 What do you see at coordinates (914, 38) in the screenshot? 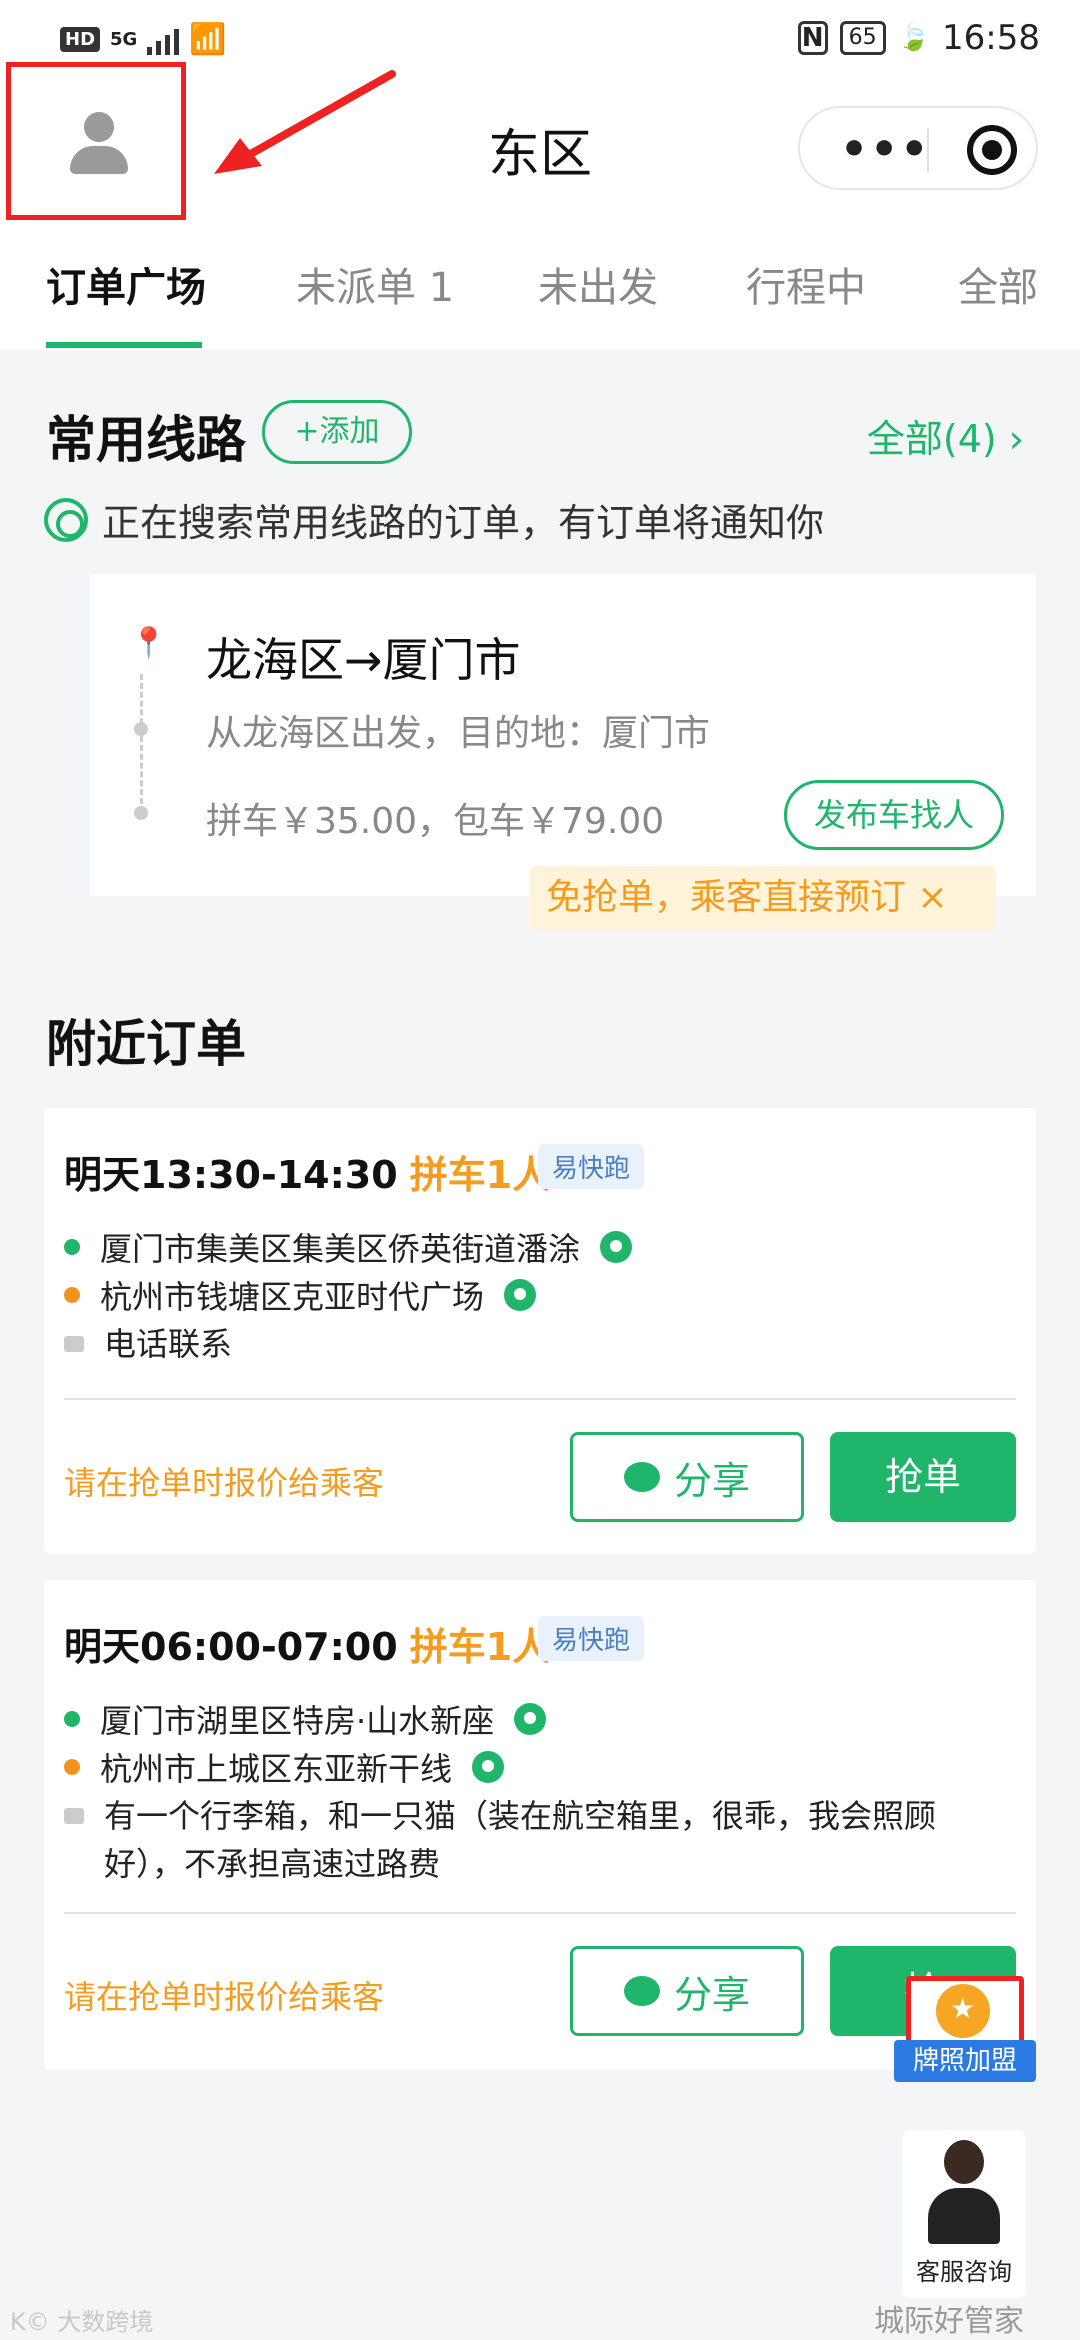
I see `leaf-icon: 🍃` at bounding box center [914, 38].